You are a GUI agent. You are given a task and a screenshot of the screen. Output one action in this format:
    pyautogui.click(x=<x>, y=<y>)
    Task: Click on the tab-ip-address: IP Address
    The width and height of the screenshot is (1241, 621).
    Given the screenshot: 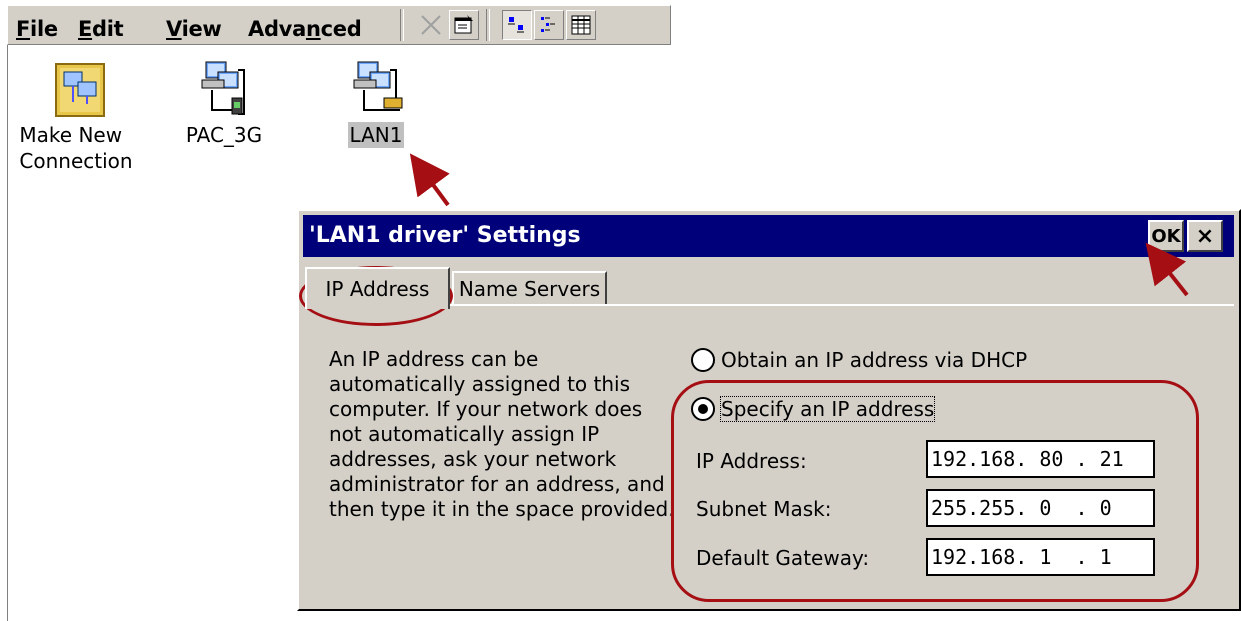 What is the action you would take?
    pyautogui.click(x=377, y=288)
    